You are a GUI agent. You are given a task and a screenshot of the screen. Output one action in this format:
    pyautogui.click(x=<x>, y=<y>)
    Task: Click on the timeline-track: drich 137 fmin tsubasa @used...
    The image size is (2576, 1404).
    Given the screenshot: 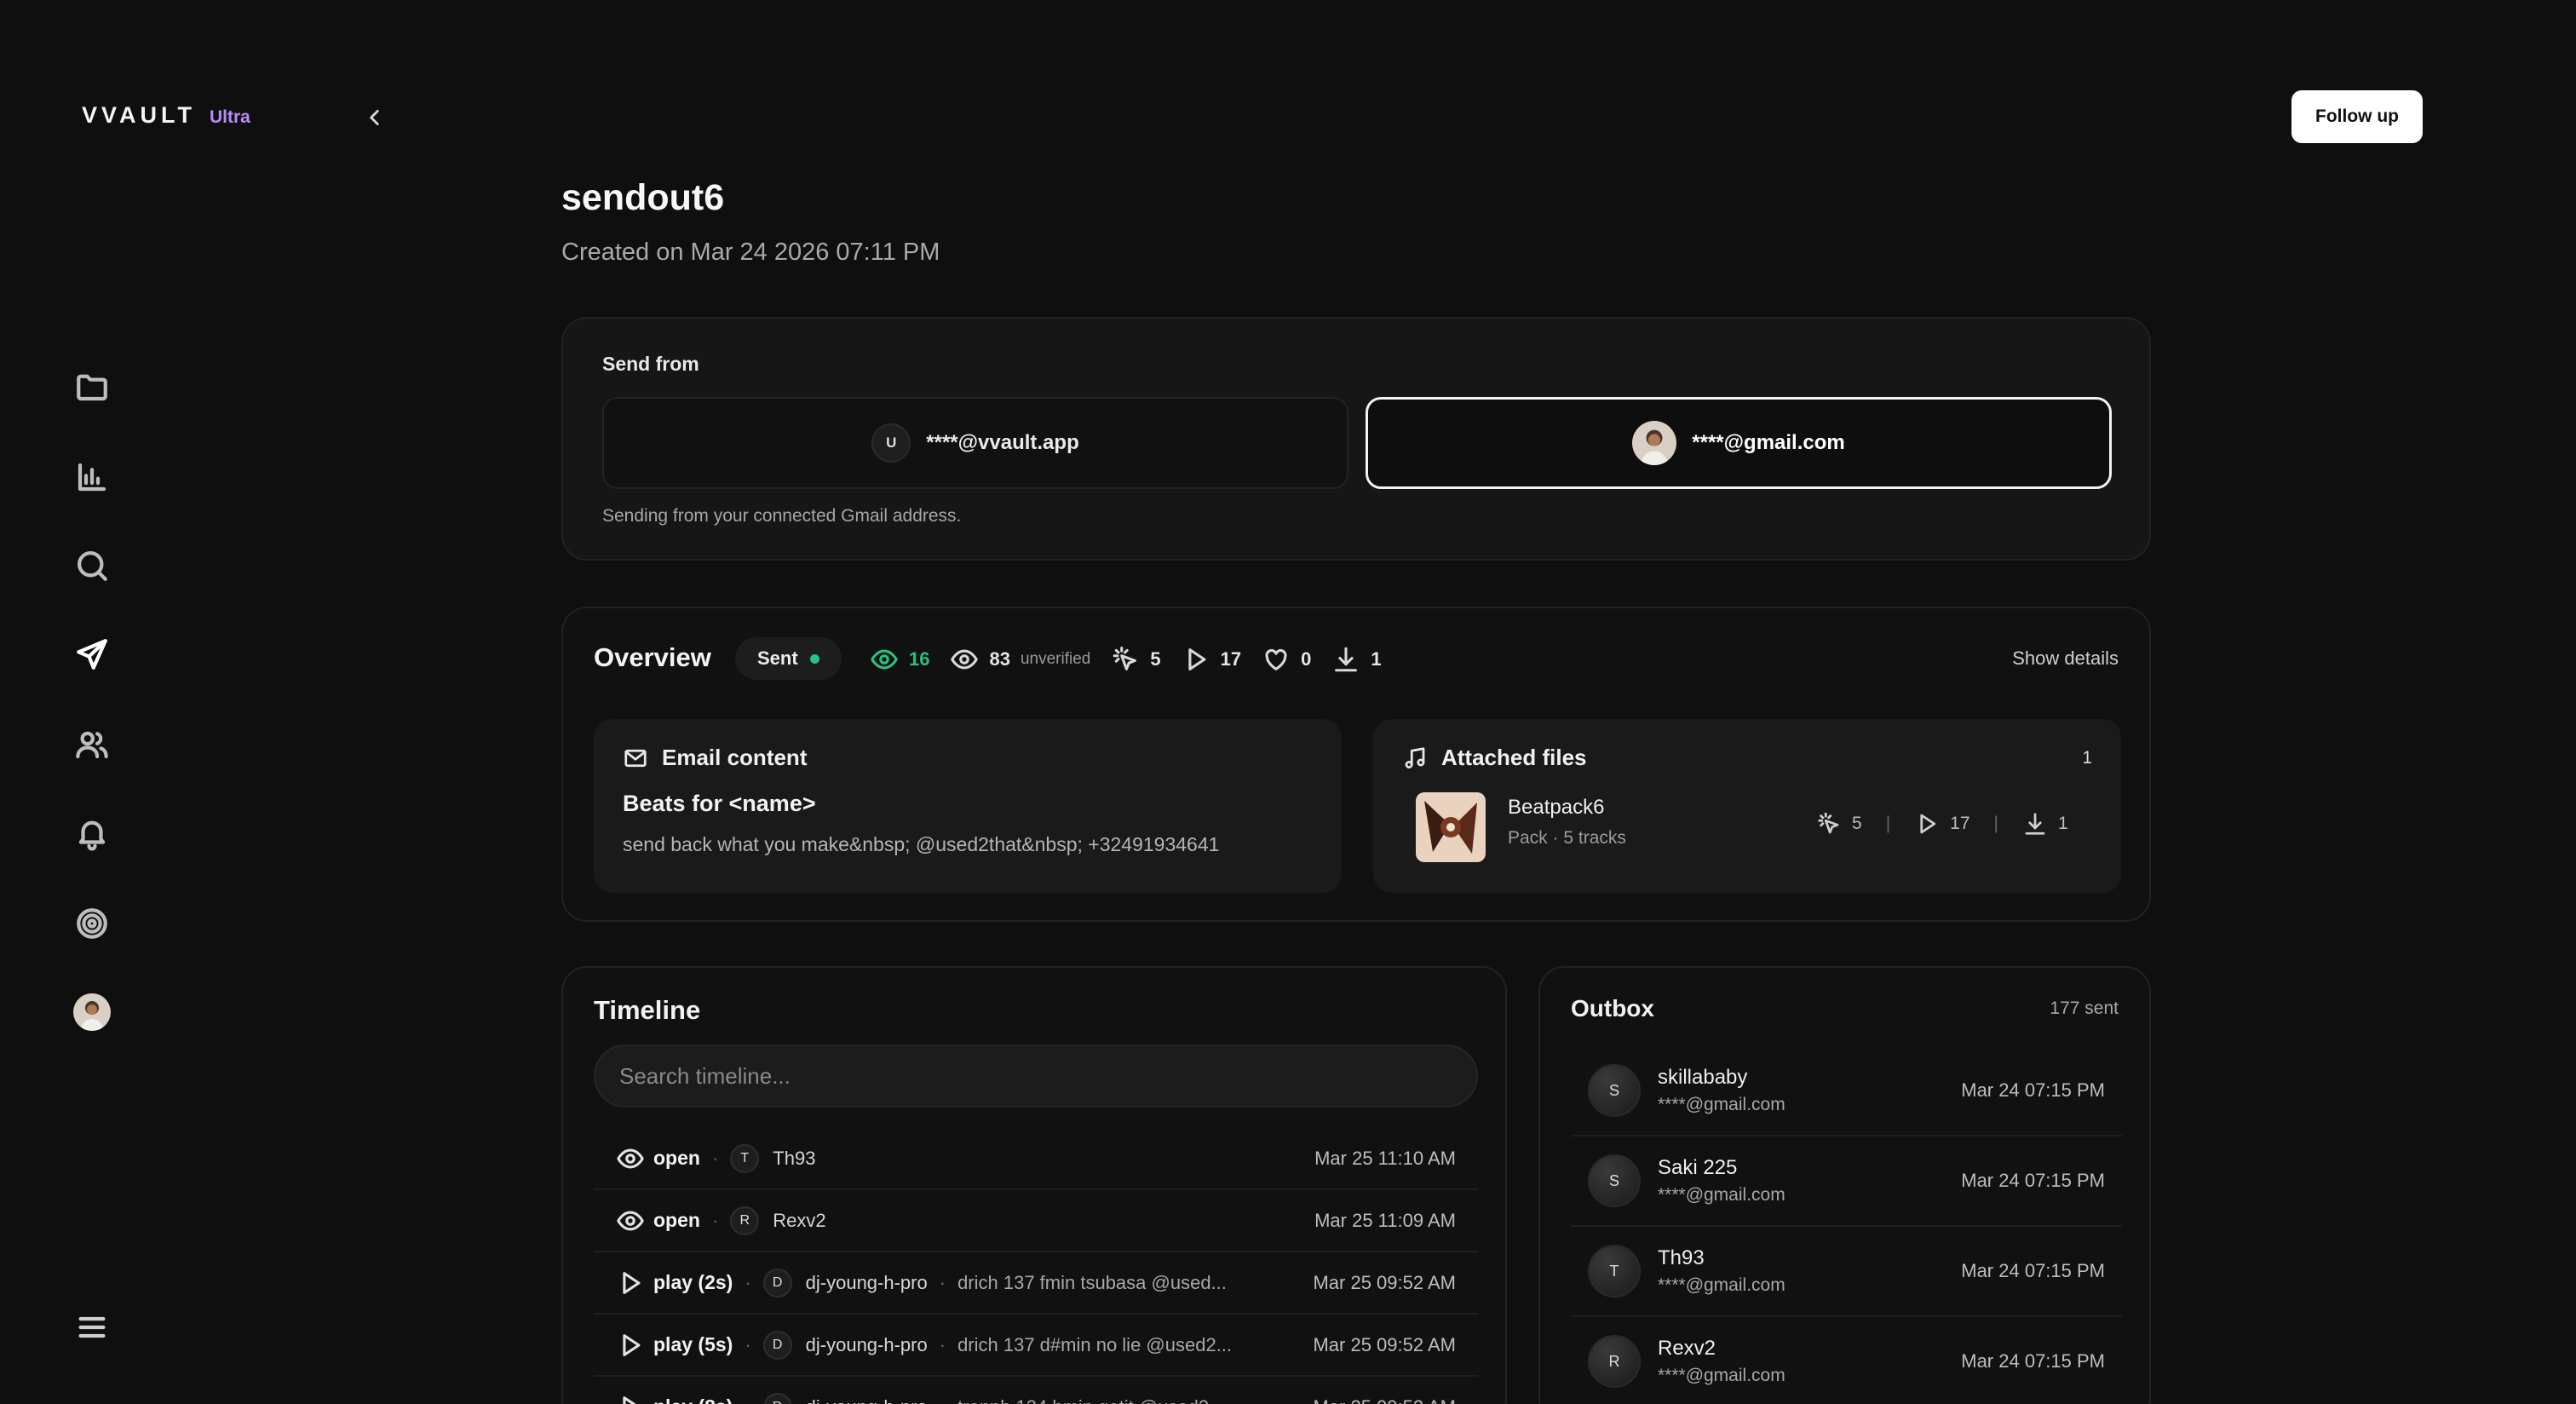 What is the action you would take?
    pyautogui.click(x=1092, y=1282)
    